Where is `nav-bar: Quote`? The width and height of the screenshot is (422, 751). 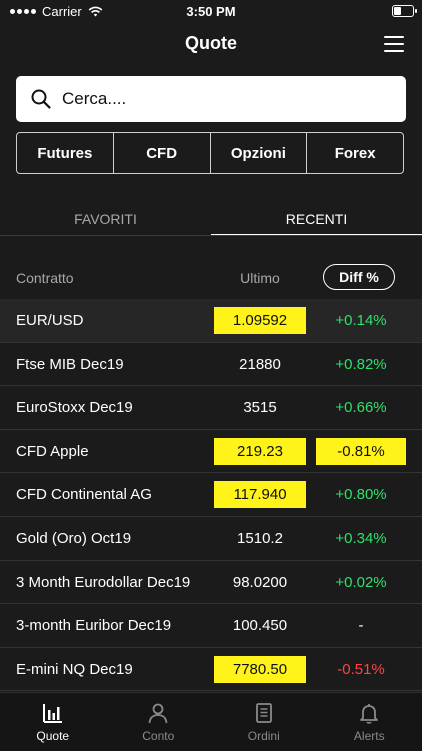 nav-bar: Quote is located at coordinates (211, 44).